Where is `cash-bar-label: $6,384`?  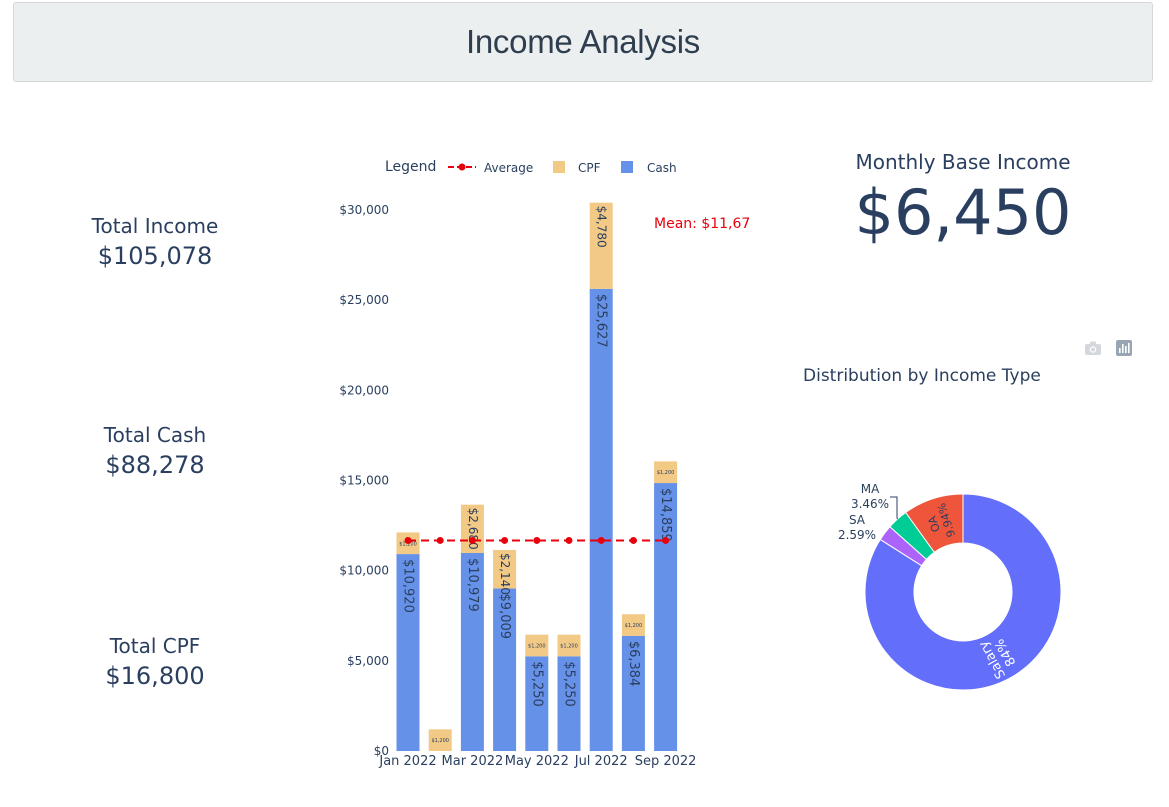
cash-bar-label: $6,384 is located at coordinates (633, 664).